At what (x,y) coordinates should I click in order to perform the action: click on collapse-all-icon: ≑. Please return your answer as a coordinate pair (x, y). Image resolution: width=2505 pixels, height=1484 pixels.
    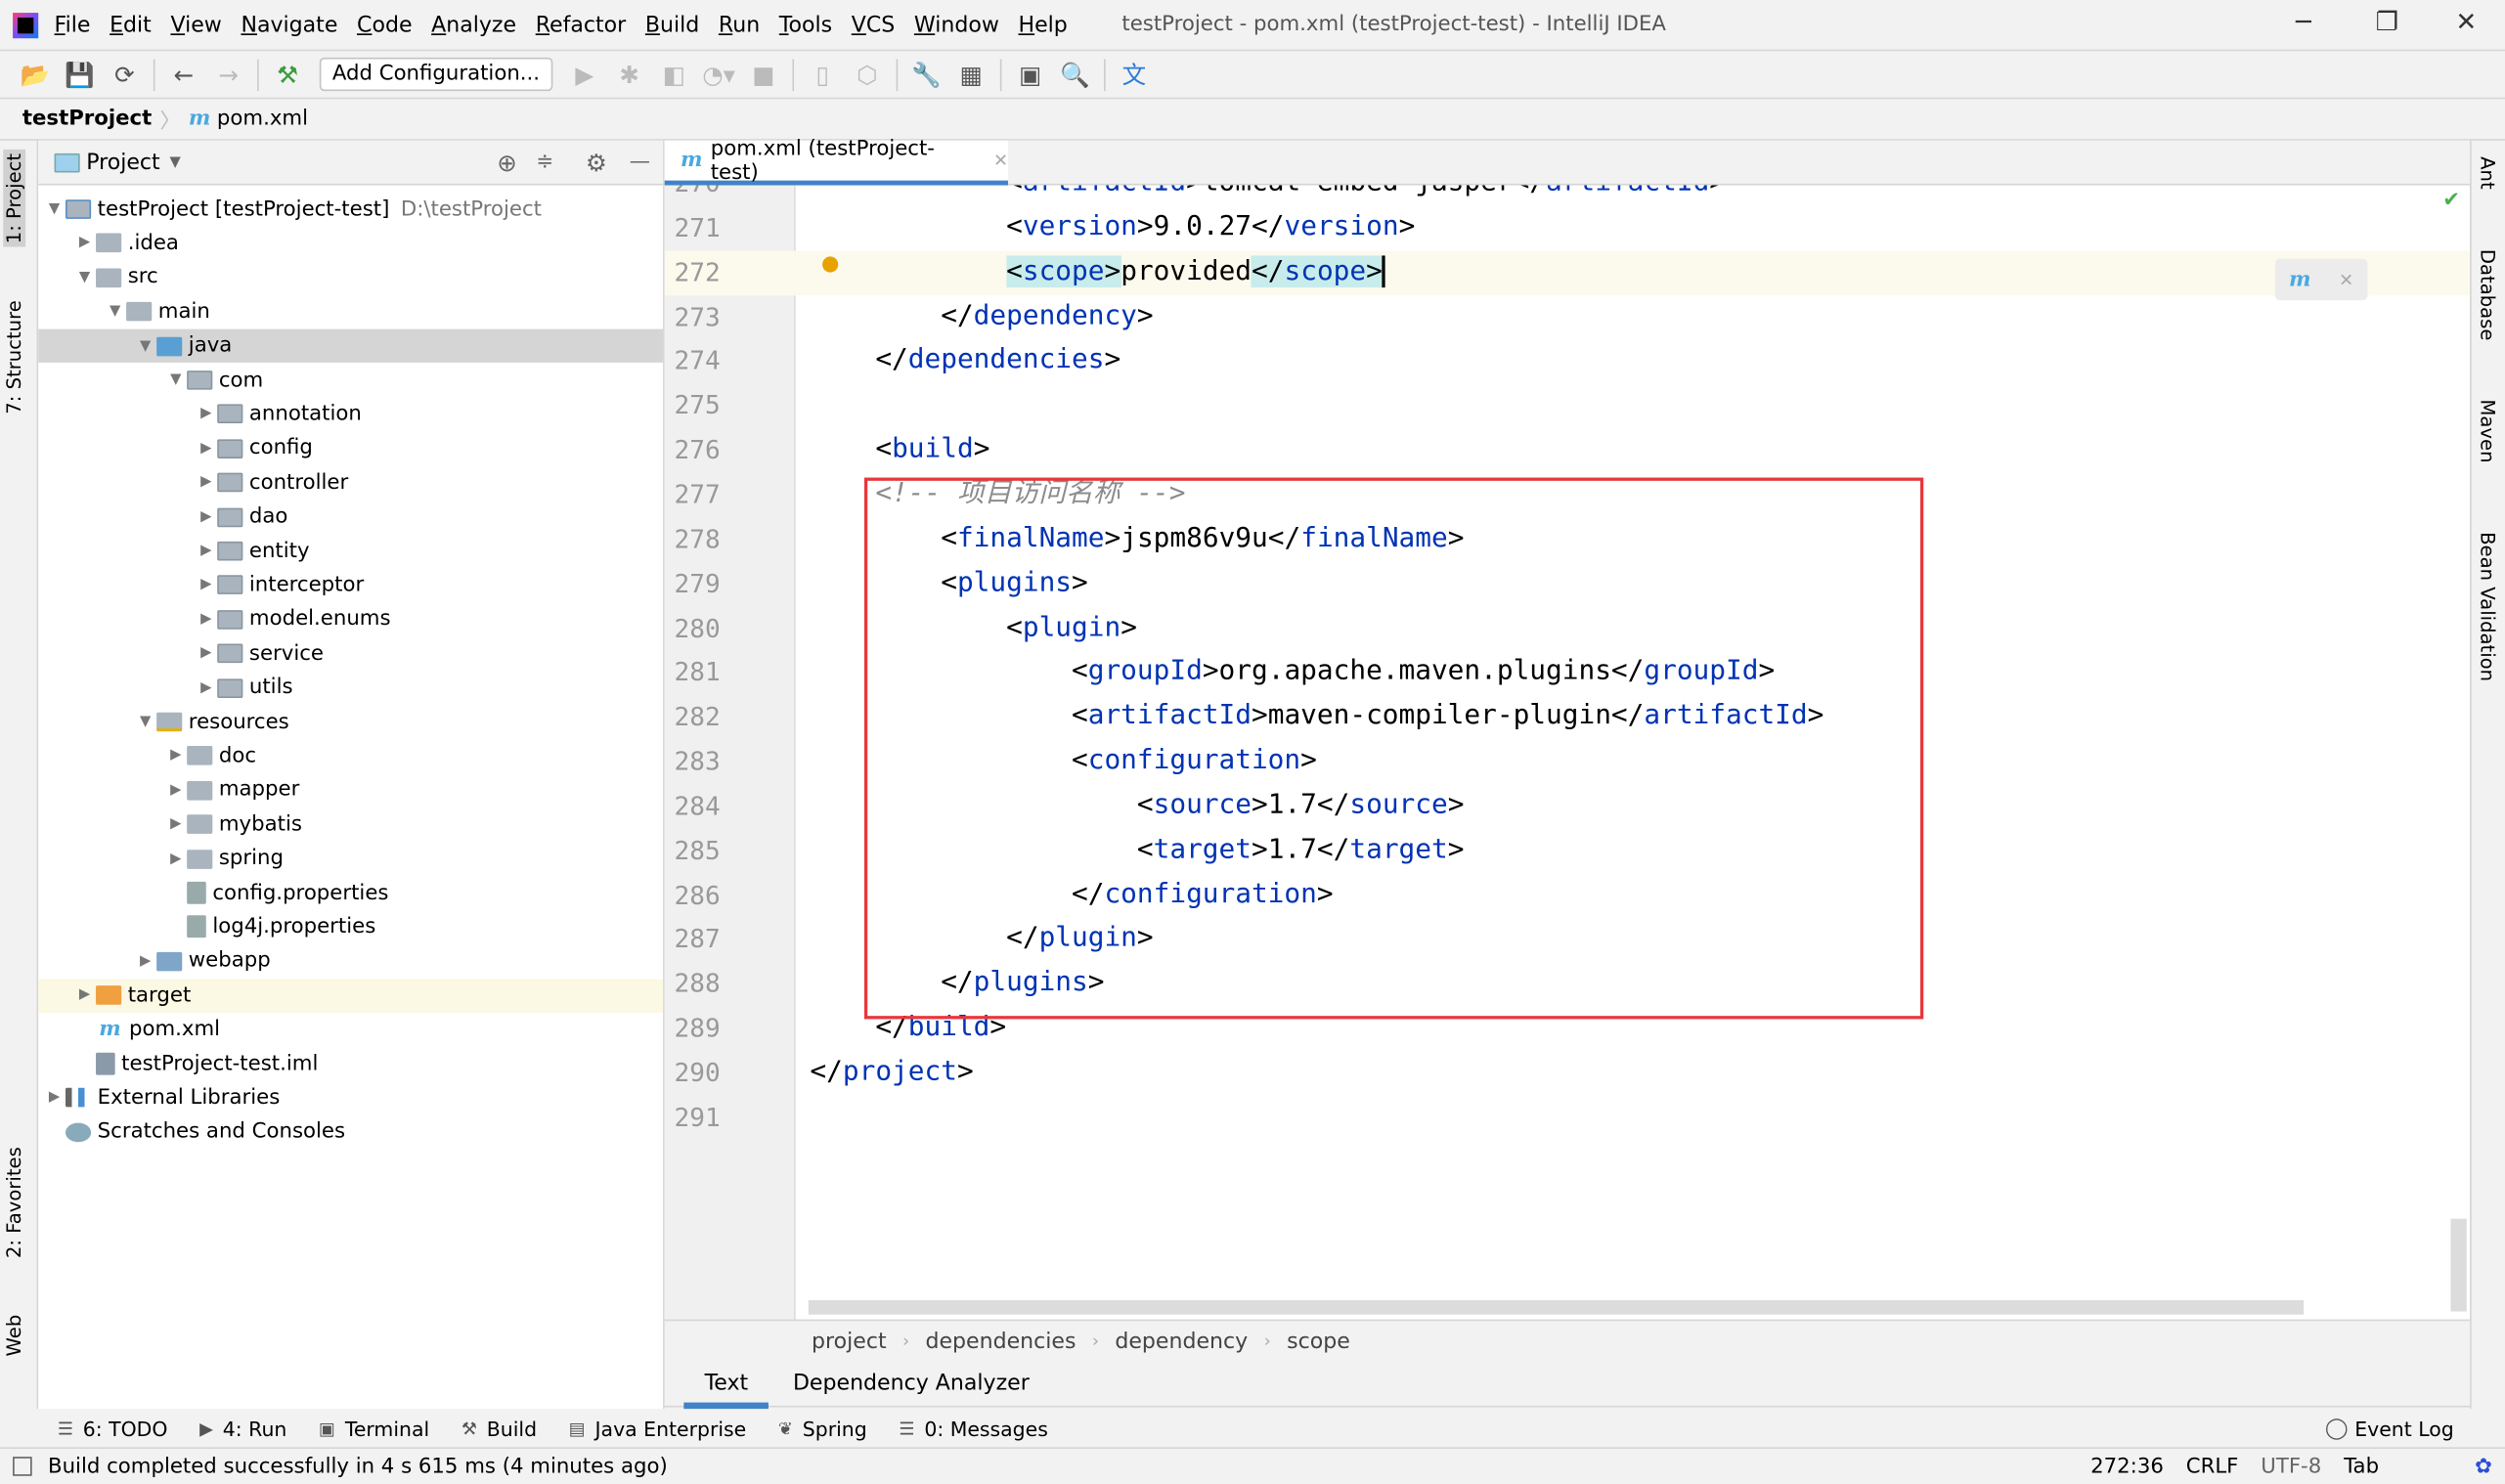
    Looking at the image, I should click on (544, 163).